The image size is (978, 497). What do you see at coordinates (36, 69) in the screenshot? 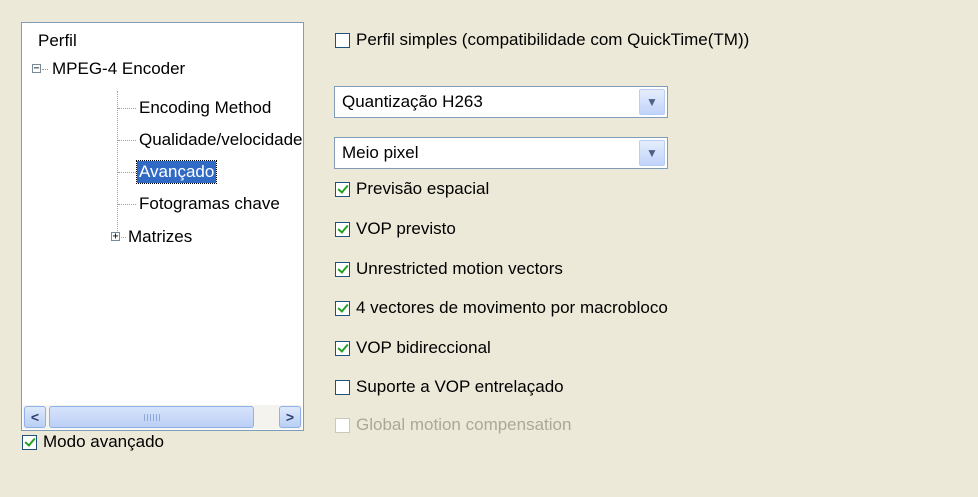
I see `collapse-icon: −` at bounding box center [36, 69].